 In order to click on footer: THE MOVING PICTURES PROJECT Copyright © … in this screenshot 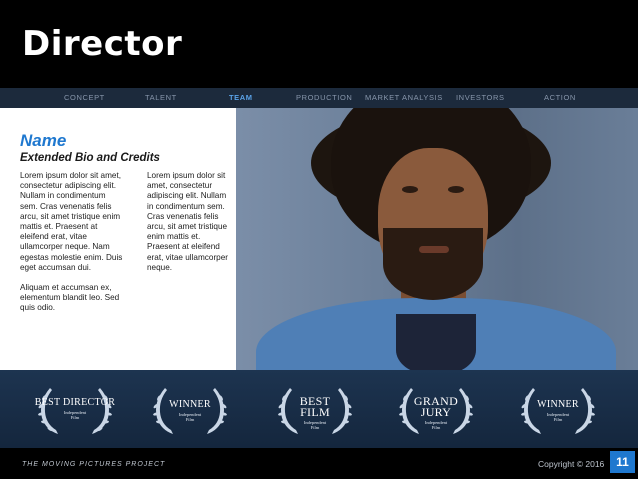, I will do `click(319, 463)`.